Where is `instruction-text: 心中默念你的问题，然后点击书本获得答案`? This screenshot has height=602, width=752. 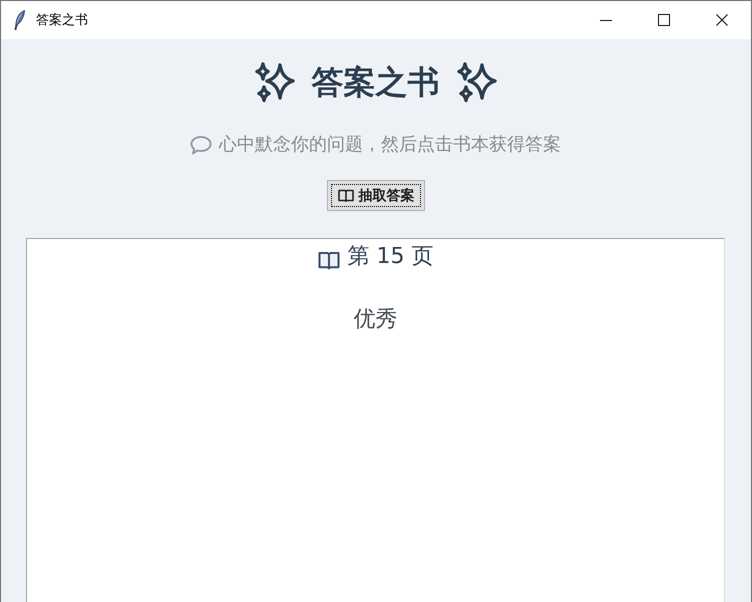
instruction-text: 心中默念你的问题，然后点击书本获得答案 is located at coordinates (390, 145).